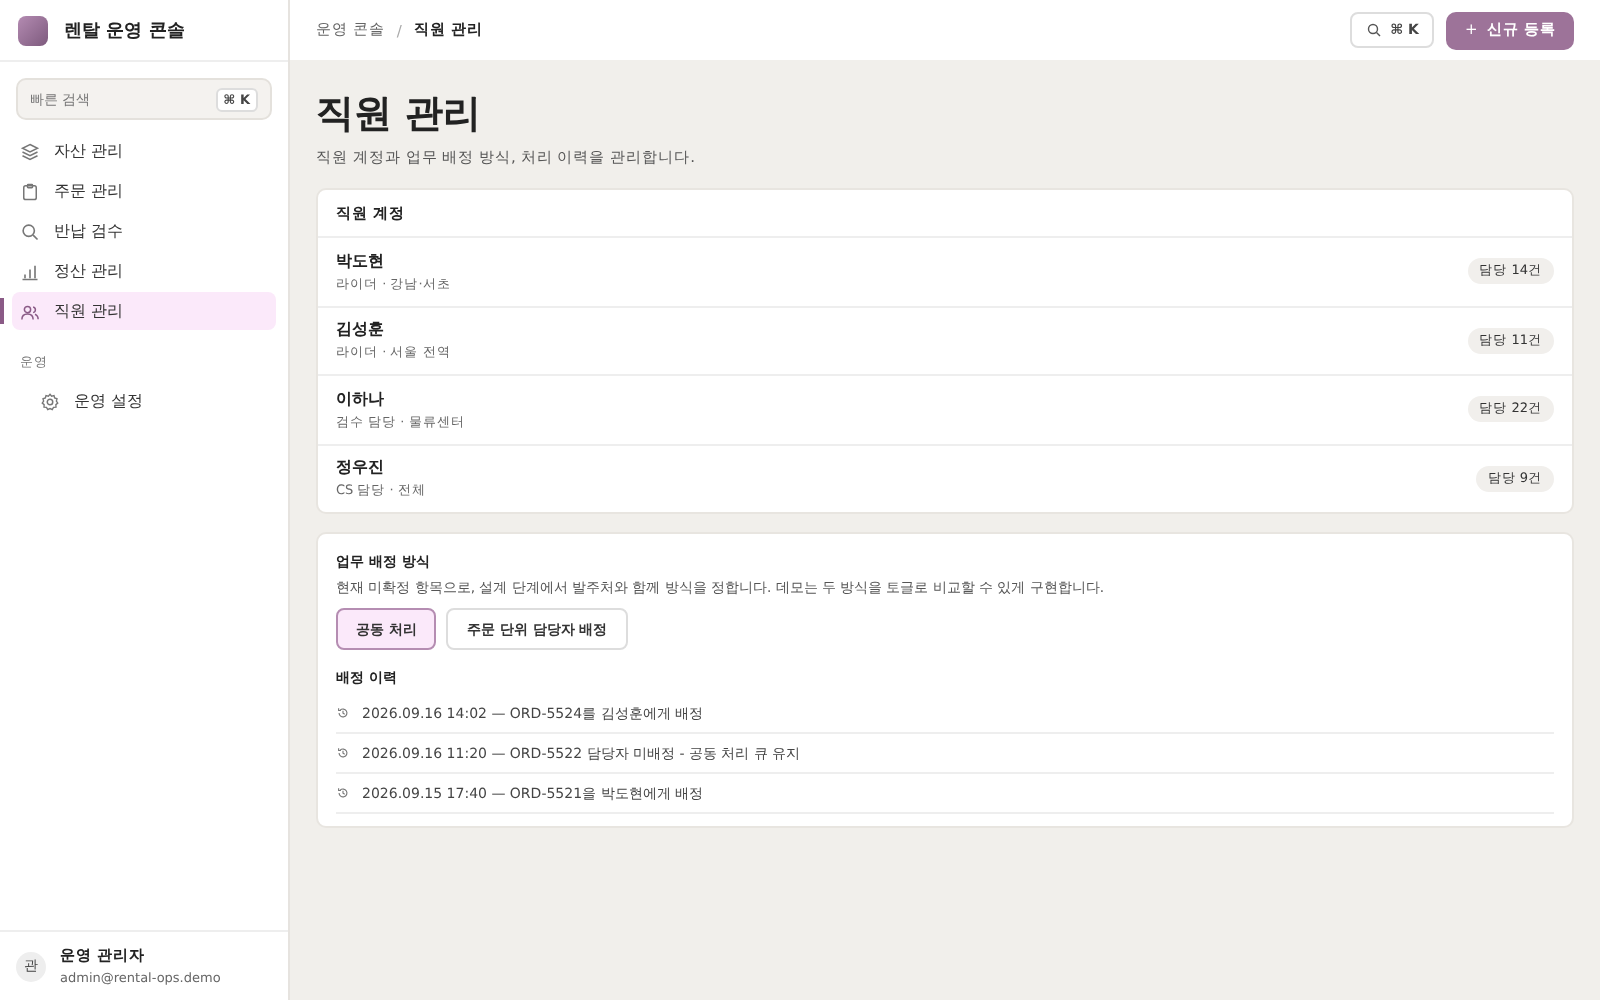  Describe the element at coordinates (361, 260) in the screenshot. I see `staff-name: 박도현` at that location.